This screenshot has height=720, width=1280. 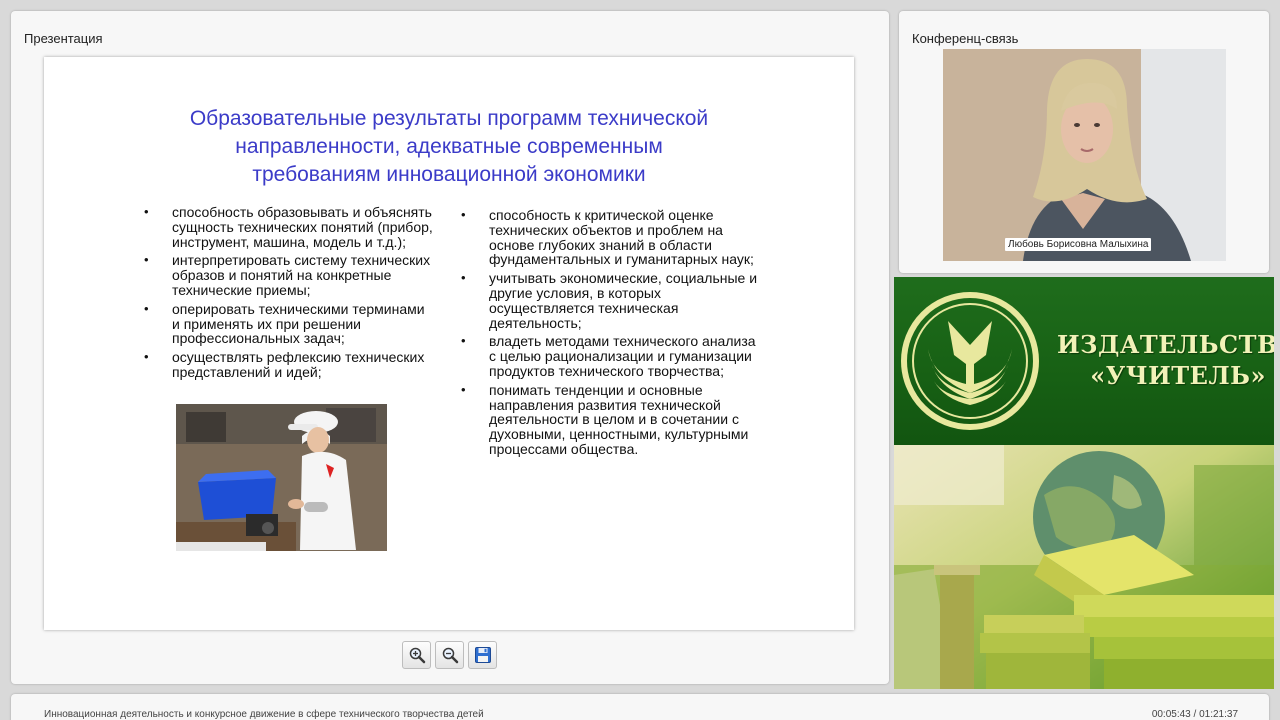 I want to click on publisher-logo-icon, so click(x=970, y=361).